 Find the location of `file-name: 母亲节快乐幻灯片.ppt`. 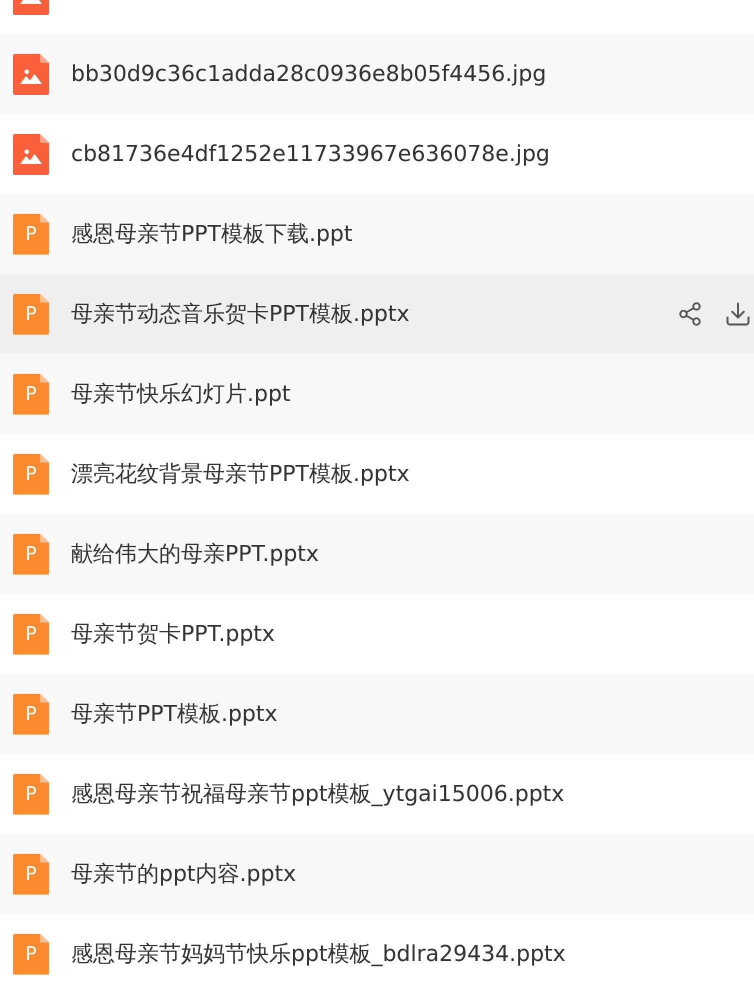

file-name: 母亲节快乐幻灯片.ppt is located at coordinates (181, 395).